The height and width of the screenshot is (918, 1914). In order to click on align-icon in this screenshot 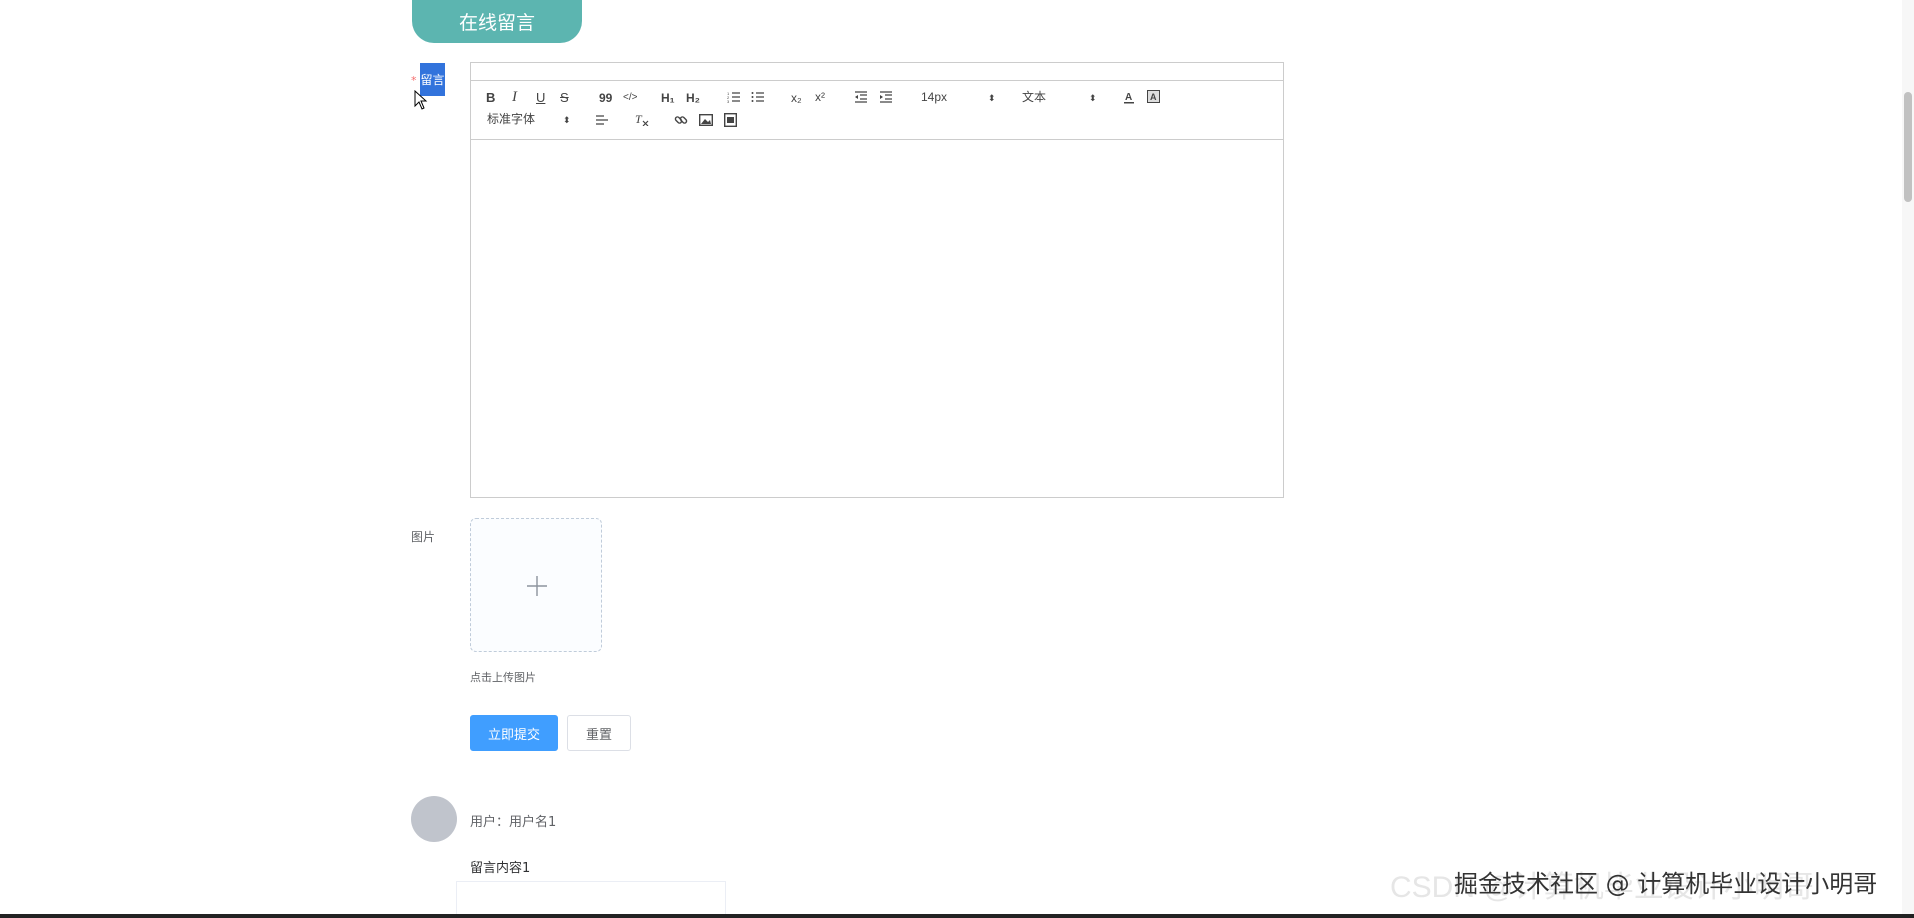, I will do `click(602, 122)`.